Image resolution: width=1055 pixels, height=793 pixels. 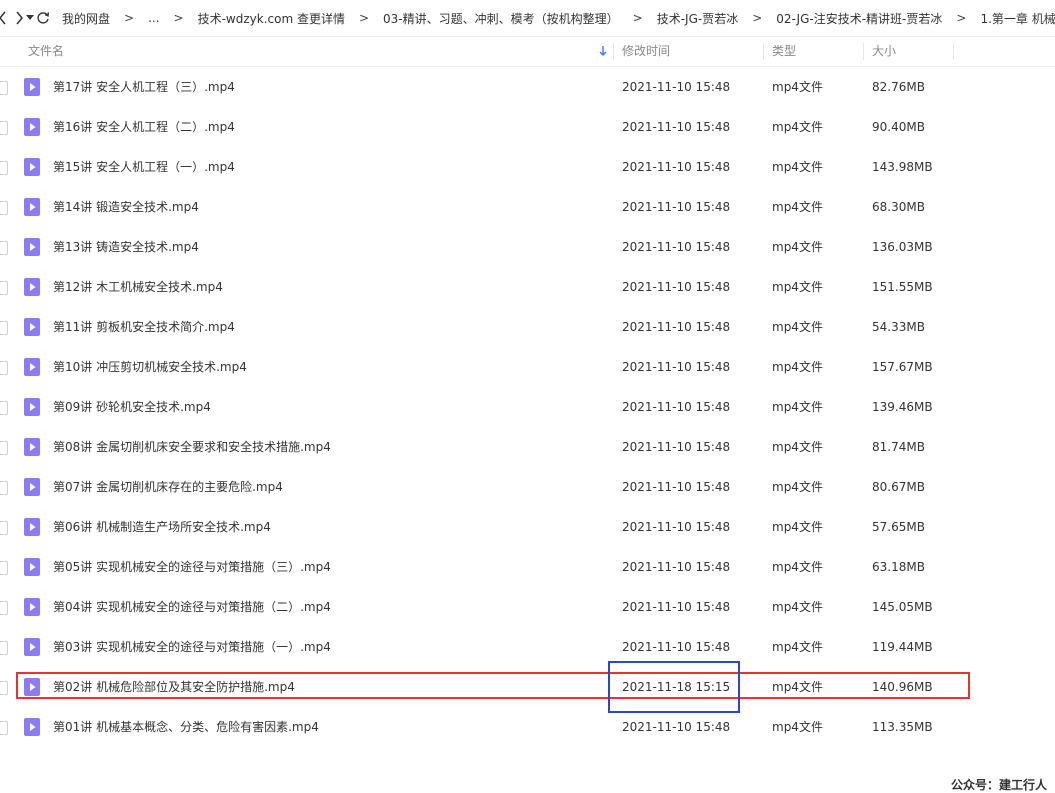 I want to click on file-name: 第03讲 实现机械安全的途径与对策措施（一）.mp4, so click(x=192, y=647).